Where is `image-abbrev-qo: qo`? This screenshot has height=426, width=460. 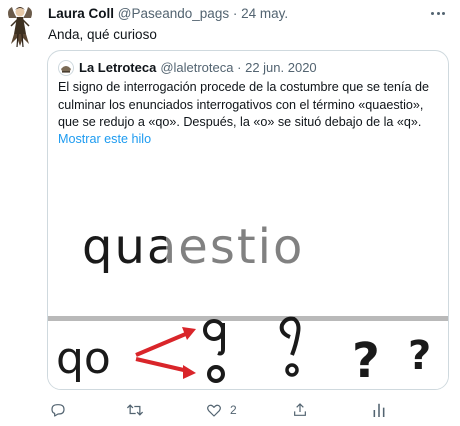 image-abbrev-qo: qo is located at coordinates (83, 358).